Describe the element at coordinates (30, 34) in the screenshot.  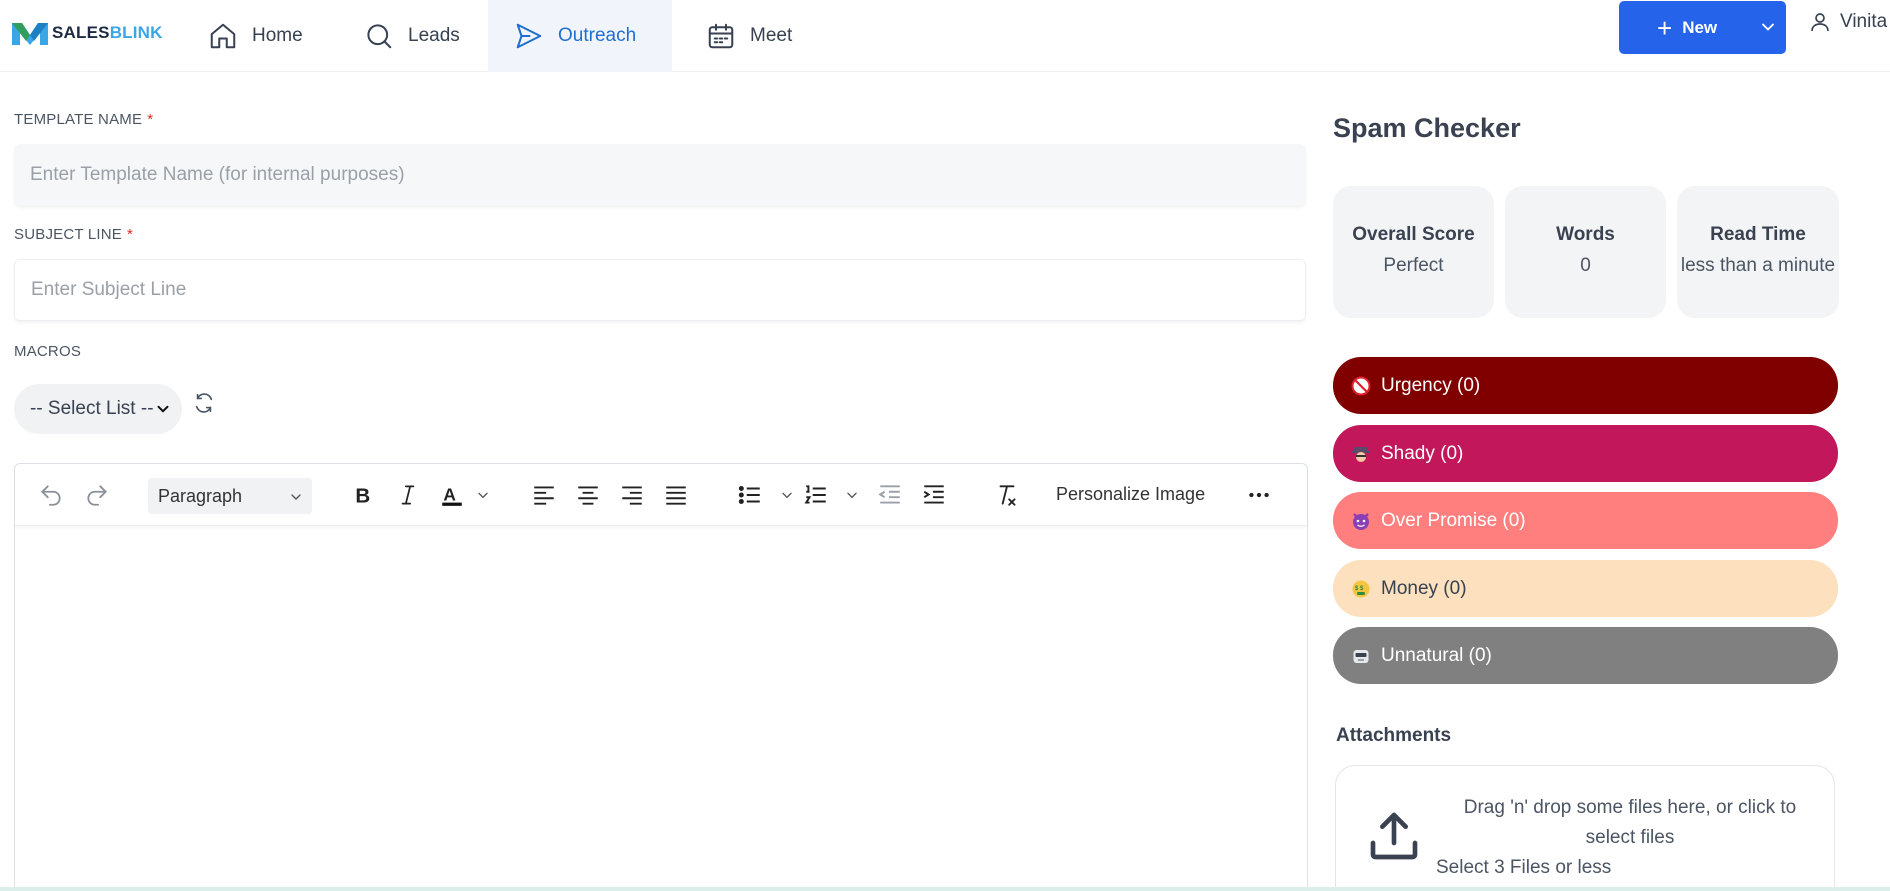
I see `salesblink-logo-icon` at that location.